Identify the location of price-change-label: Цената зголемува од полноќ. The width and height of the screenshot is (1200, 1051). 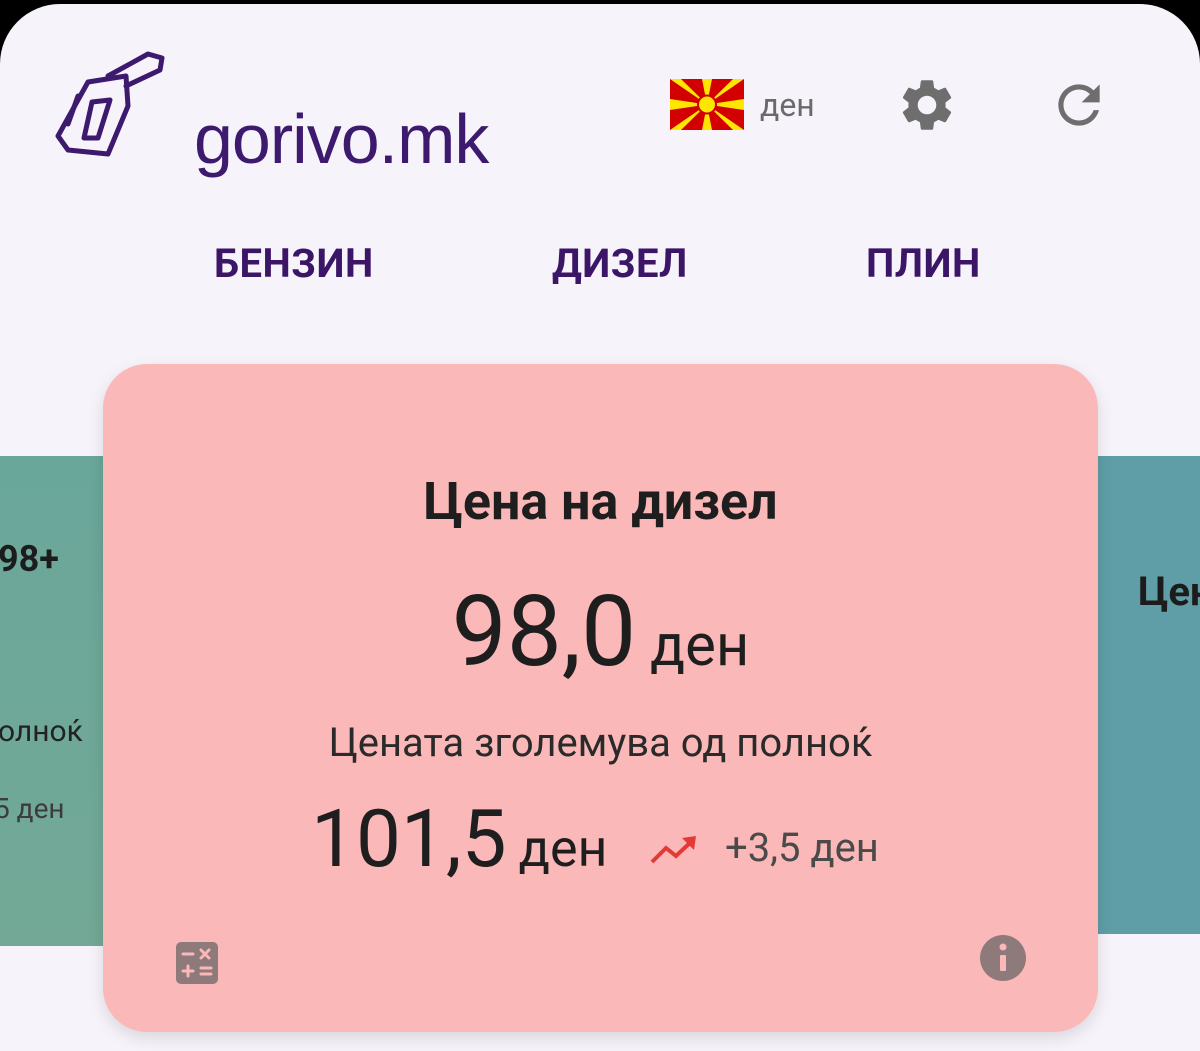
(600, 742).